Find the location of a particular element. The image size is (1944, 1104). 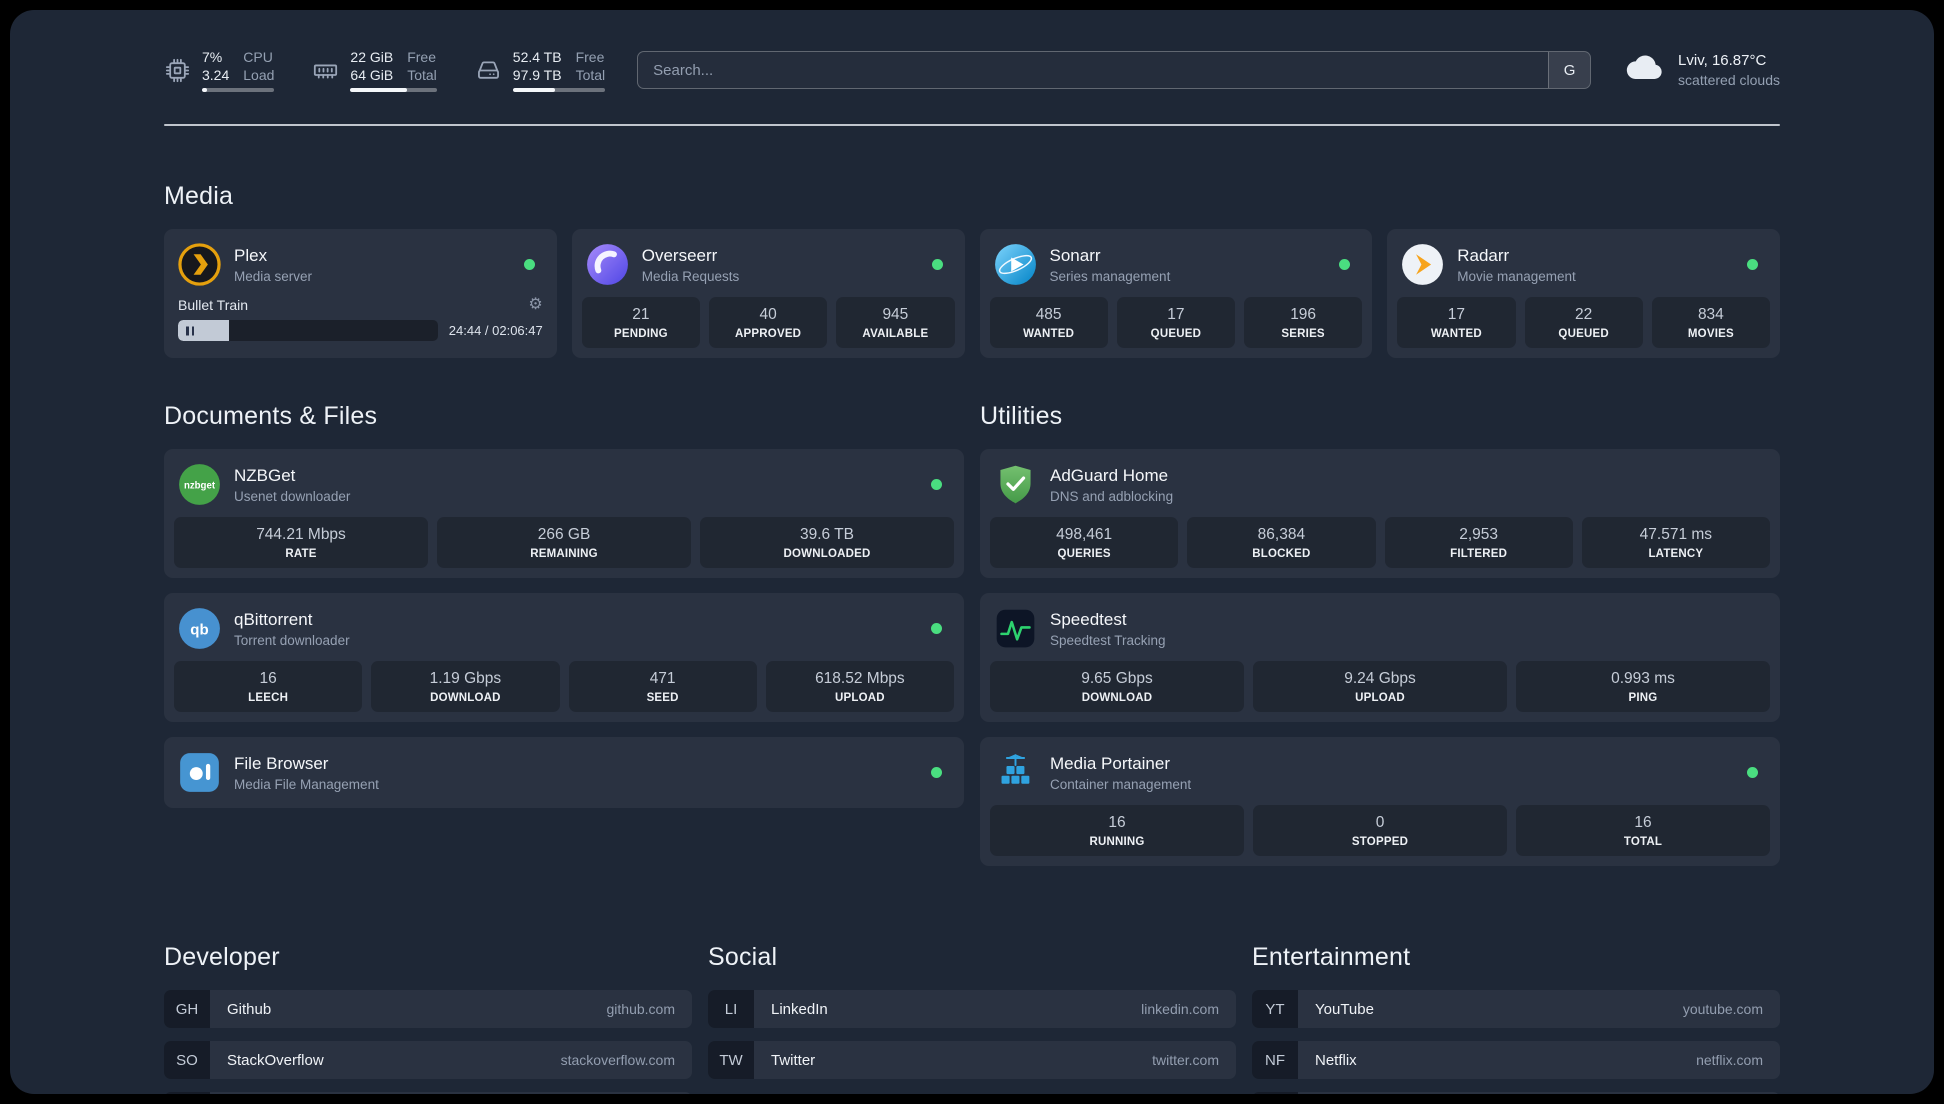

filebrowser-icon is located at coordinates (199, 772).